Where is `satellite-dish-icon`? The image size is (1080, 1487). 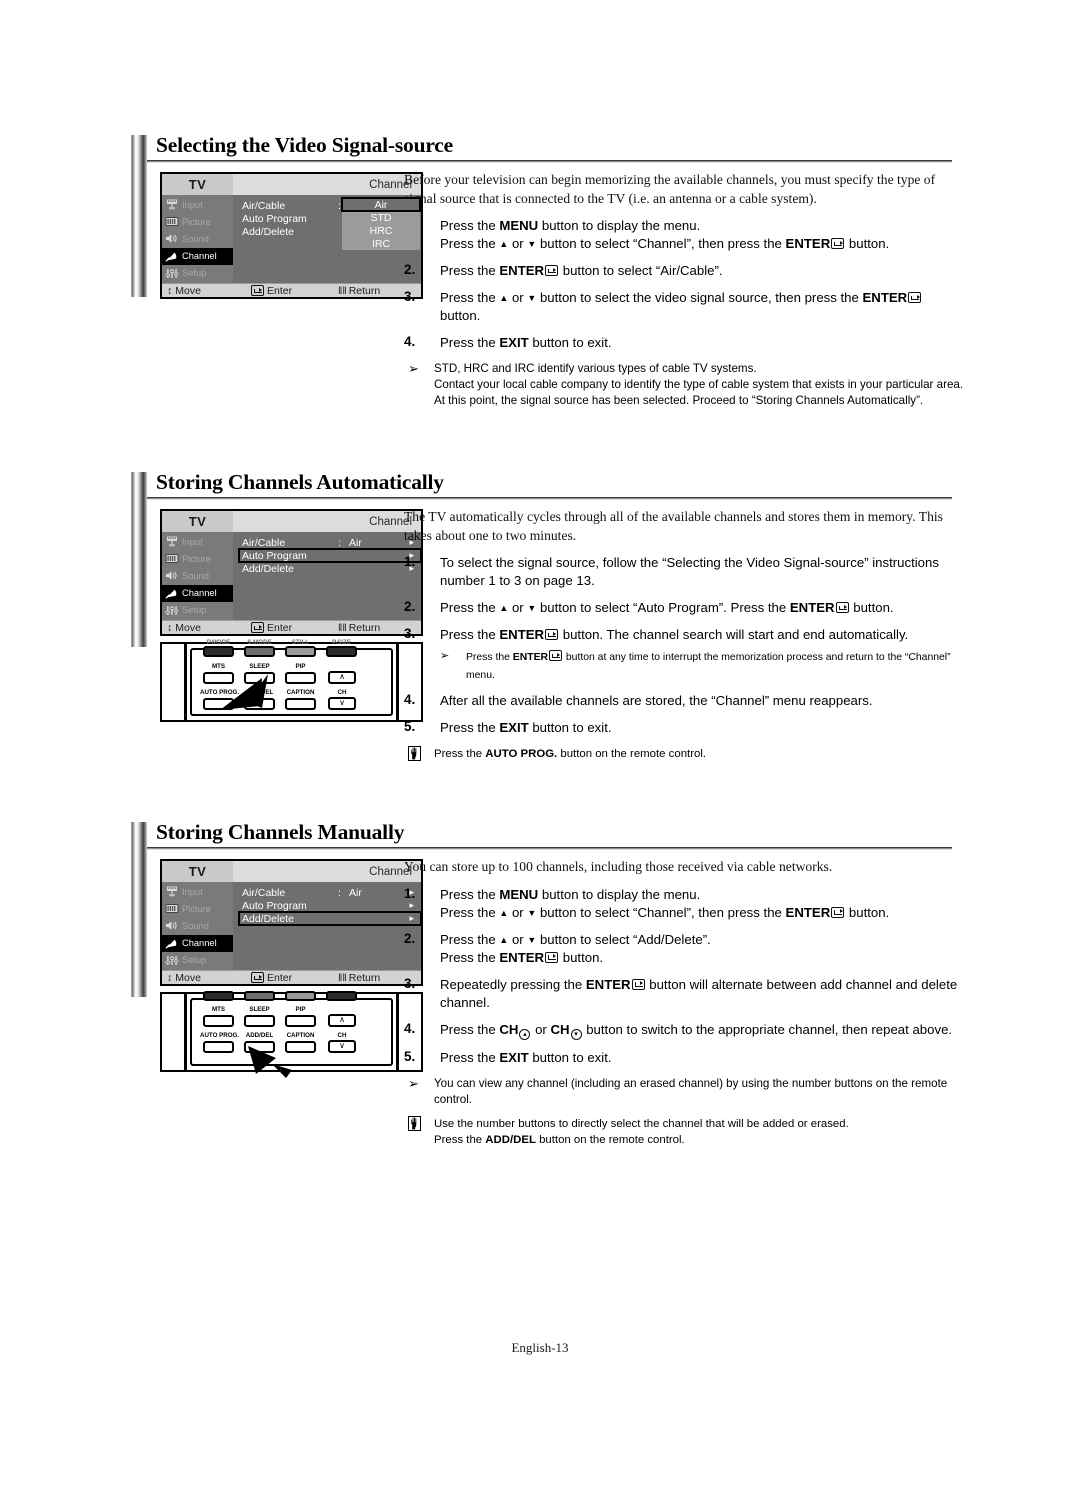
satellite-dish-icon is located at coordinates (171, 943).